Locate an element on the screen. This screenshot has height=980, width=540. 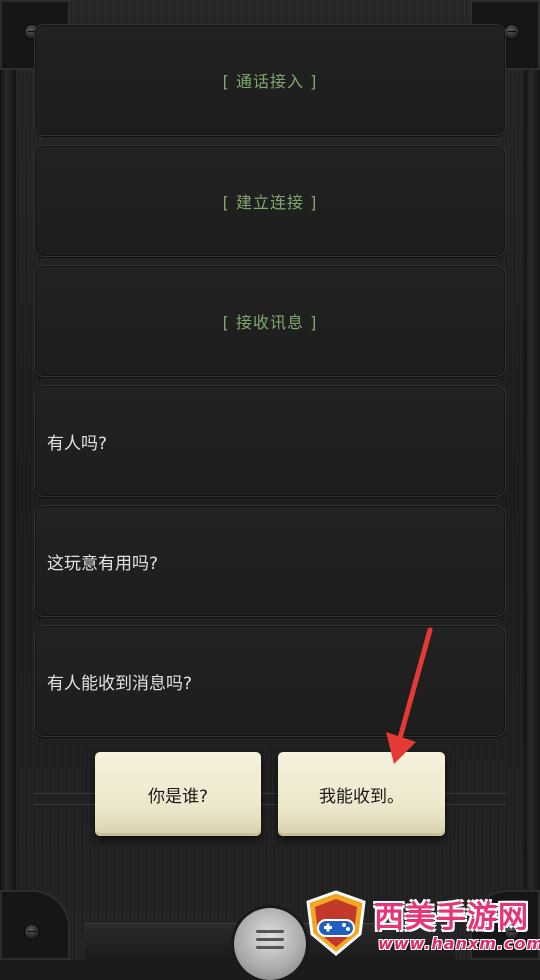
system-message-panel: [ 建立连接 ] is located at coordinates (270, 201).